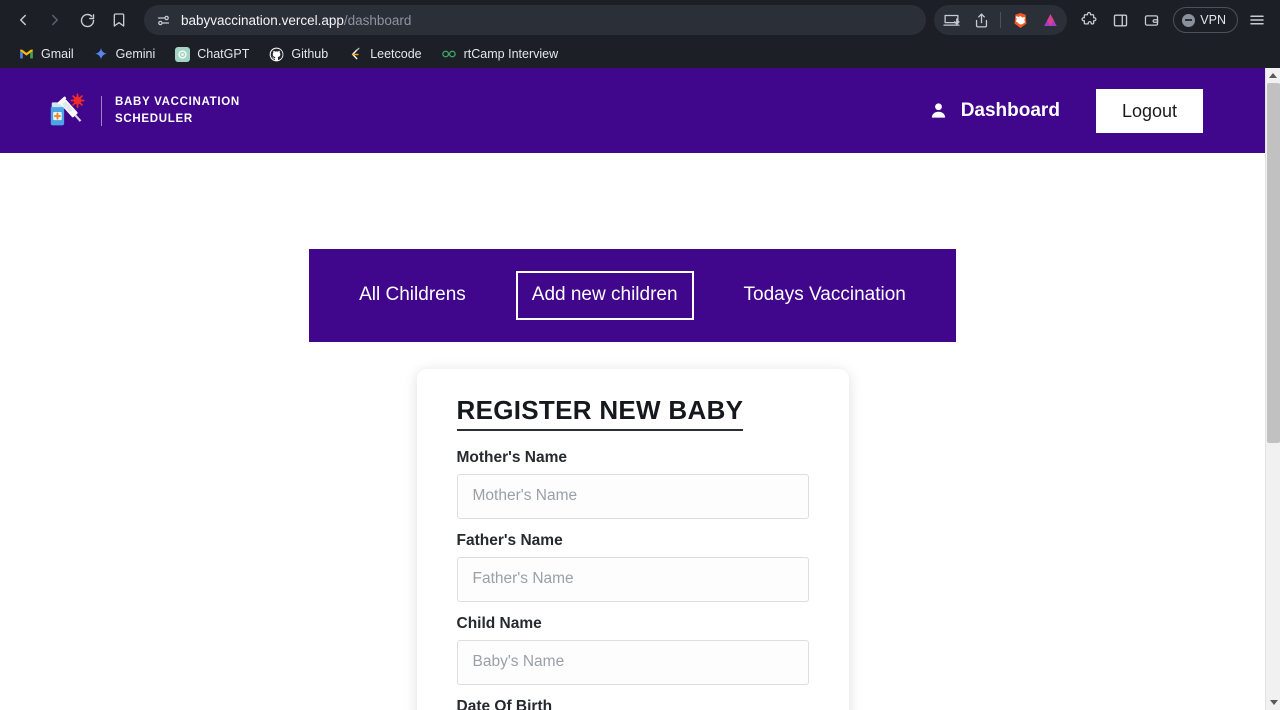 The height and width of the screenshot is (710, 1280). I want to click on brand-logo-group: BABY VACCINATION SCHEDULER, so click(143, 111).